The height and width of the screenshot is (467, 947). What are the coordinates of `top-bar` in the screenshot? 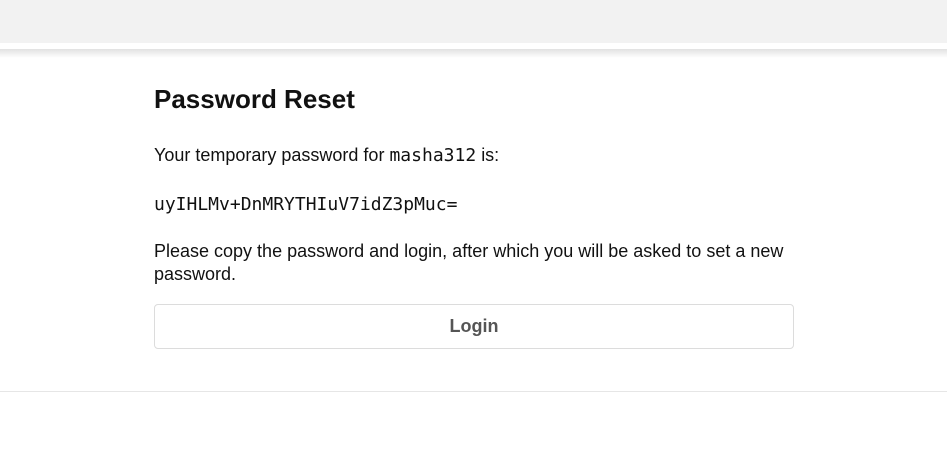 It's located at (473, 21).